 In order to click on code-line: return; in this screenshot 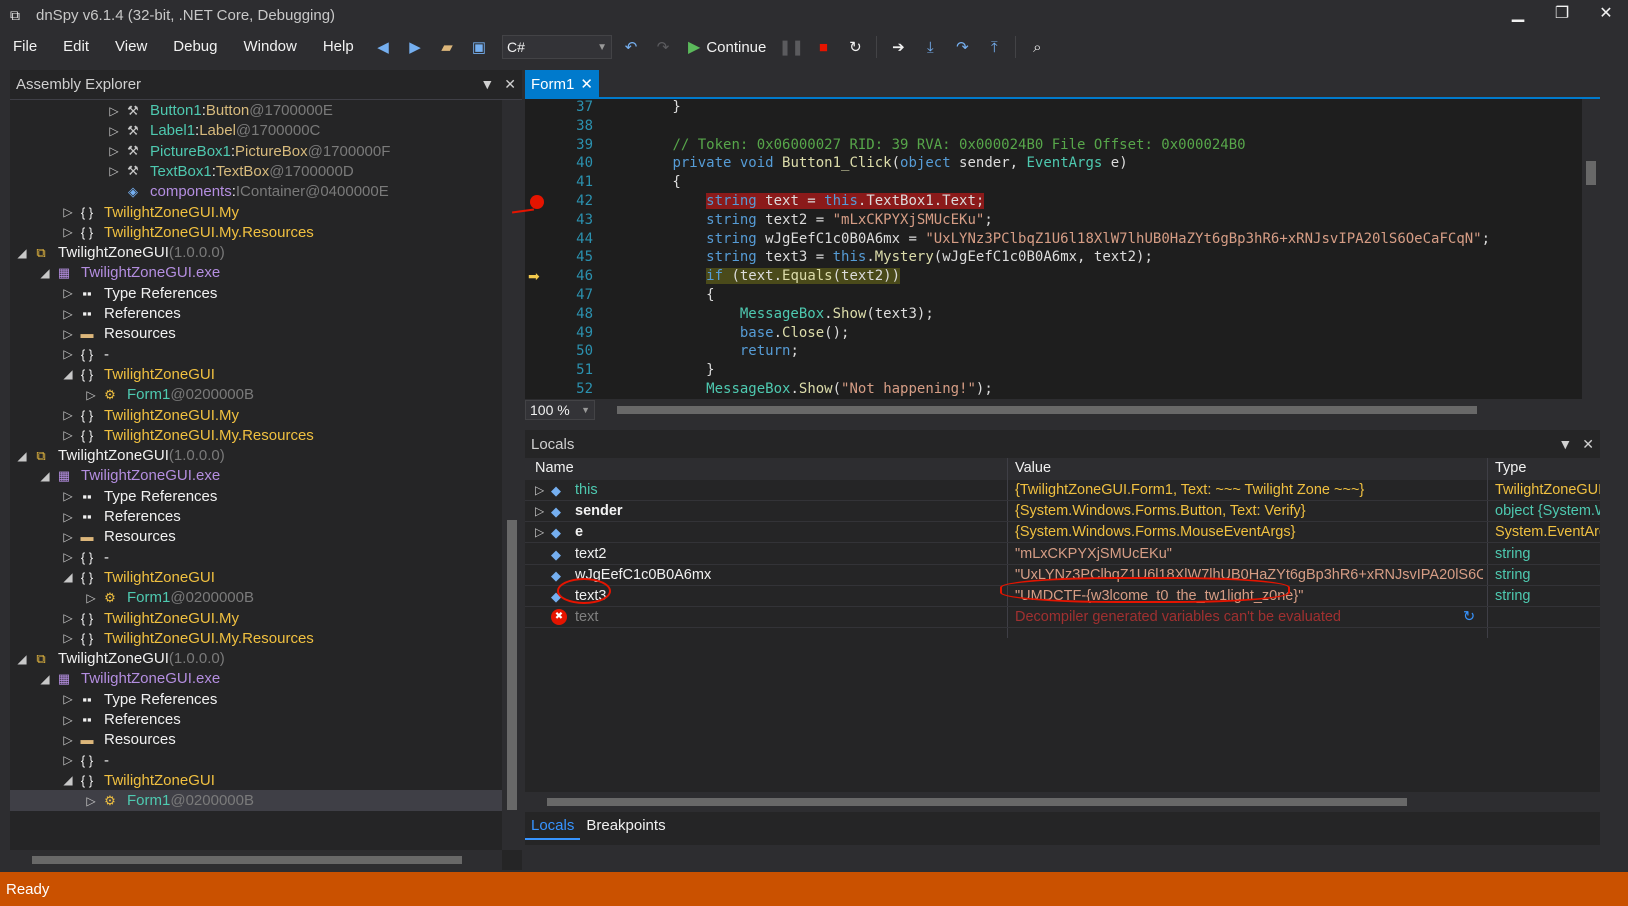, I will do `click(702, 352)`.